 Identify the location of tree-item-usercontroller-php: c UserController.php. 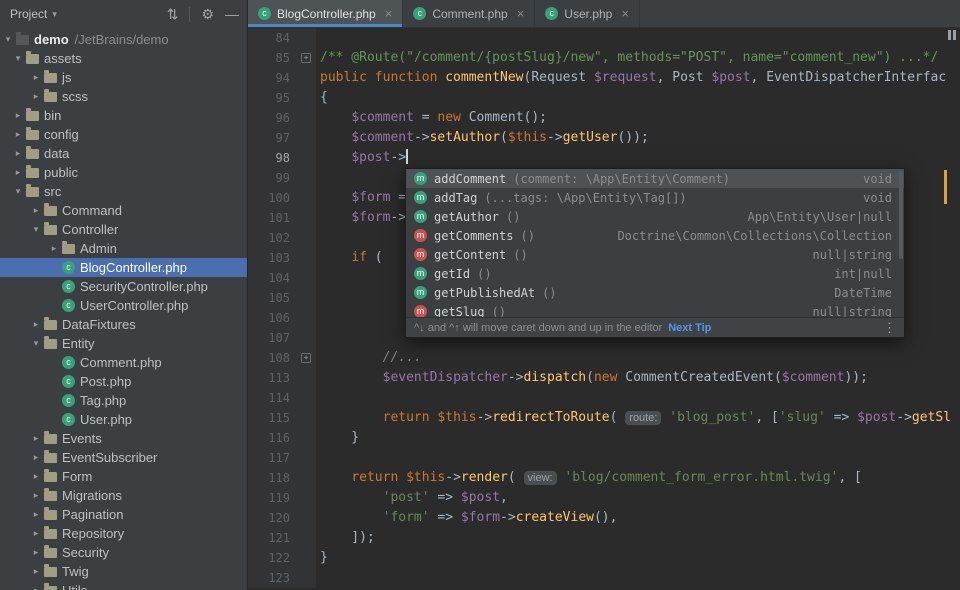
(123, 305).